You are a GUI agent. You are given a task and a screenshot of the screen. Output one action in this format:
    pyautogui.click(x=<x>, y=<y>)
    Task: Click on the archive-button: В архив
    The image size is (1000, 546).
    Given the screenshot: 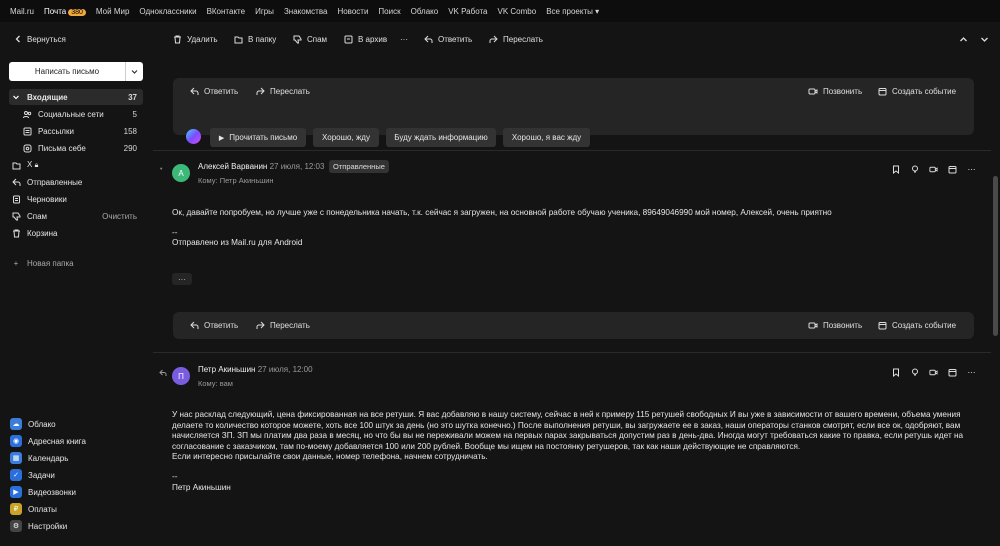 What is the action you would take?
    pyautogui.click(x=365, y=39)
    